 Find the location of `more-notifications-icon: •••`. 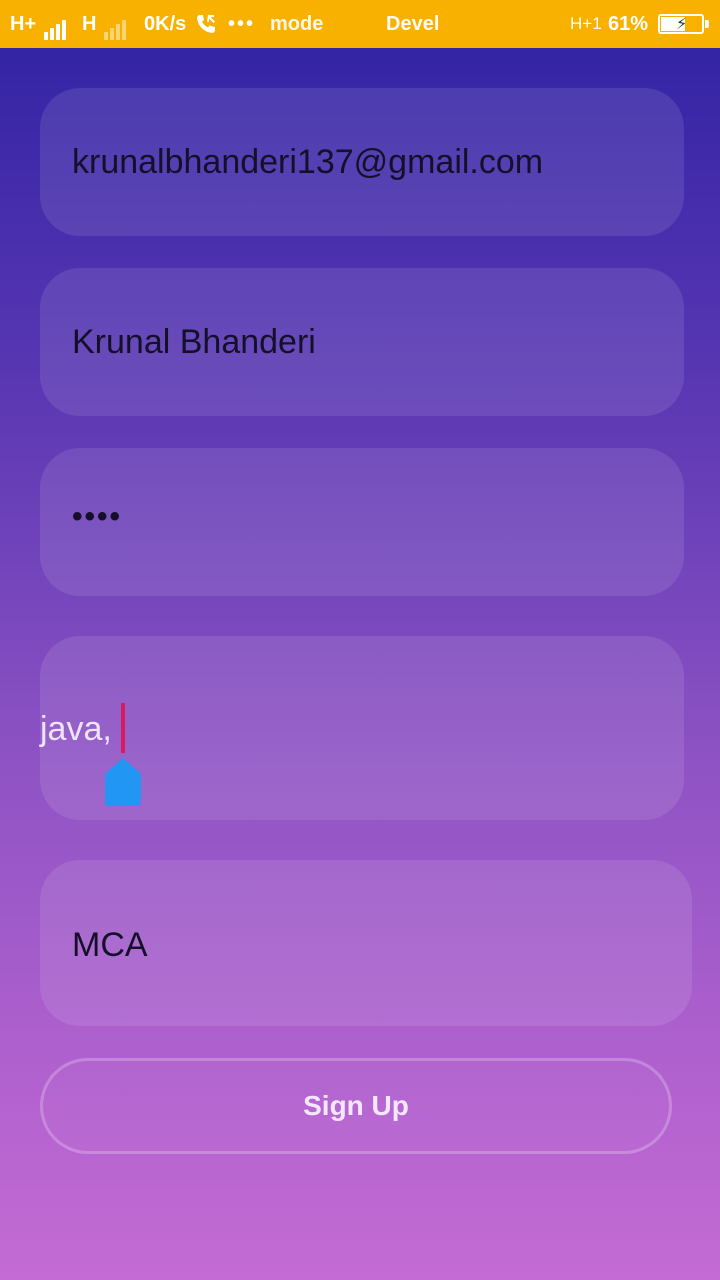

more-notifications-icon: ••• is located at coordinates (242, 24).